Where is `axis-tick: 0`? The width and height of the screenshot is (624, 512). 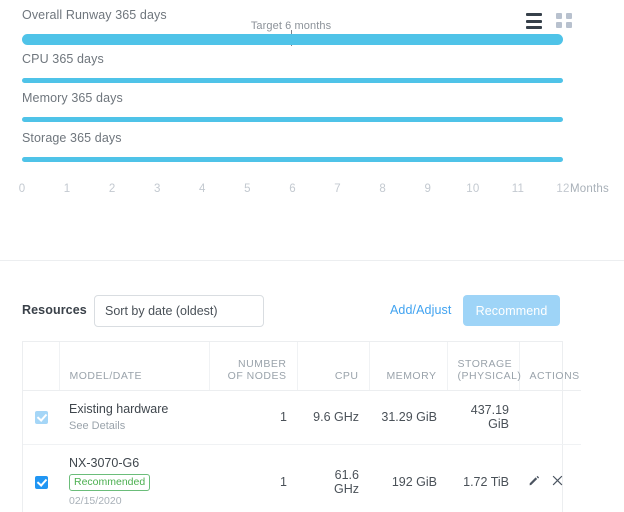 axis-tick: 0 is located at coordinates (22, 189).